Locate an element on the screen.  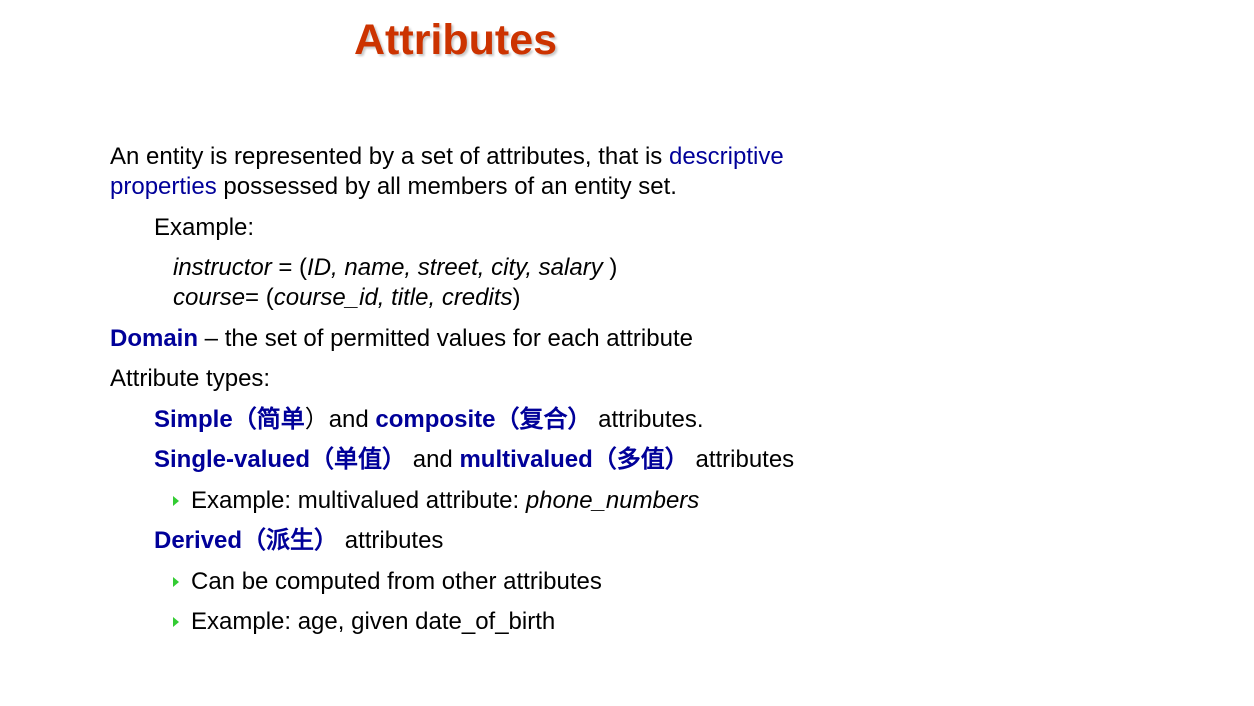
course-eq: = ( is located at coordinates (259, 297).